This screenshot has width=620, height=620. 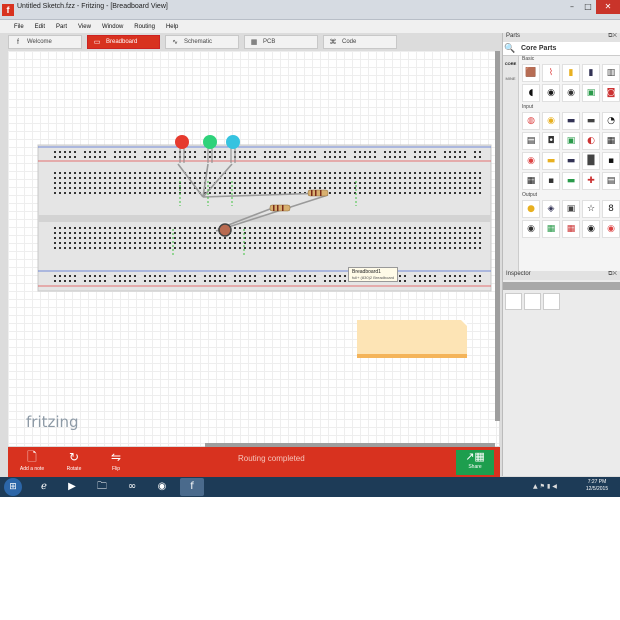 I want to click on part-icon: ▥, so click(x=611, y=73).